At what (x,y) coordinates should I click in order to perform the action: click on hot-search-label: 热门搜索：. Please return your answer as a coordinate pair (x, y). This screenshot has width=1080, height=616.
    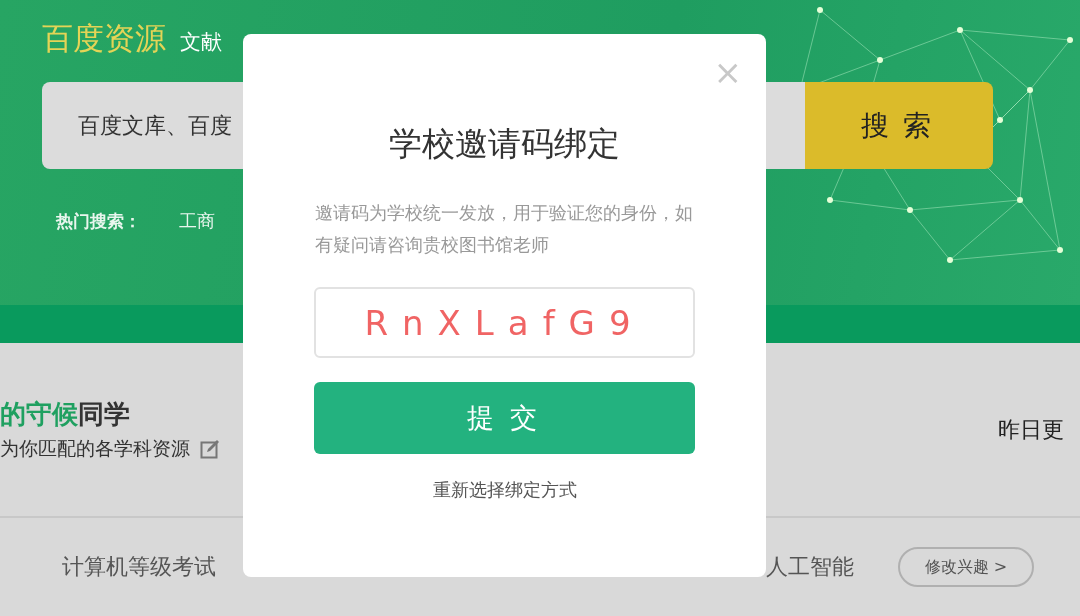
    Looking at the image, I should click on (98, 221).